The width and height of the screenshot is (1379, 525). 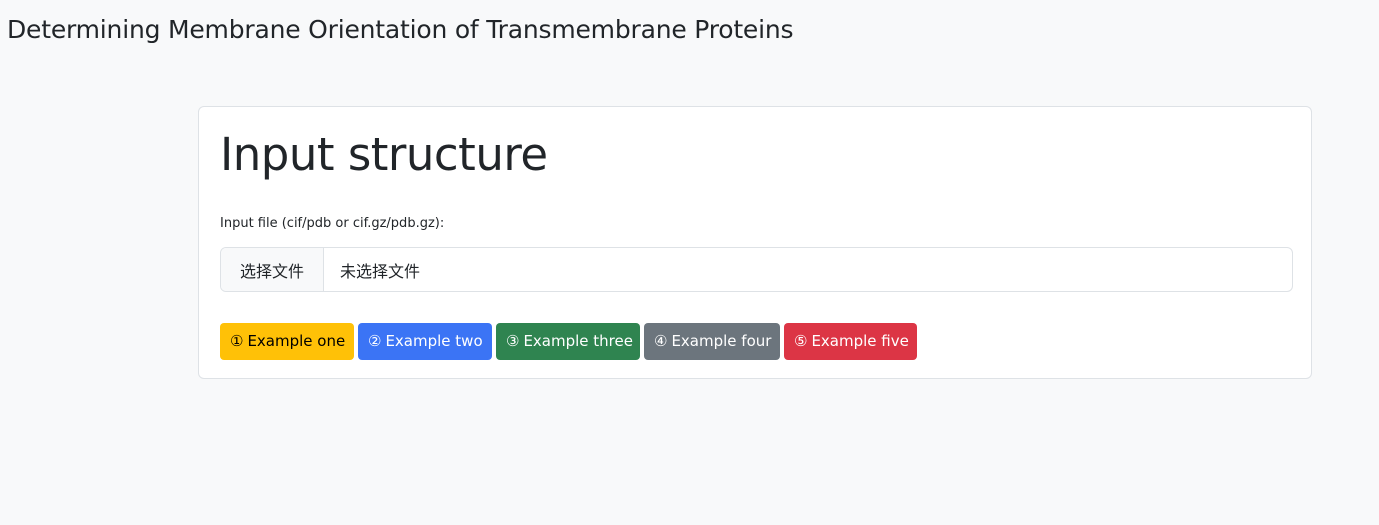 I want to click on choose-file-button: 选择文件, so click(x=272, y=269).